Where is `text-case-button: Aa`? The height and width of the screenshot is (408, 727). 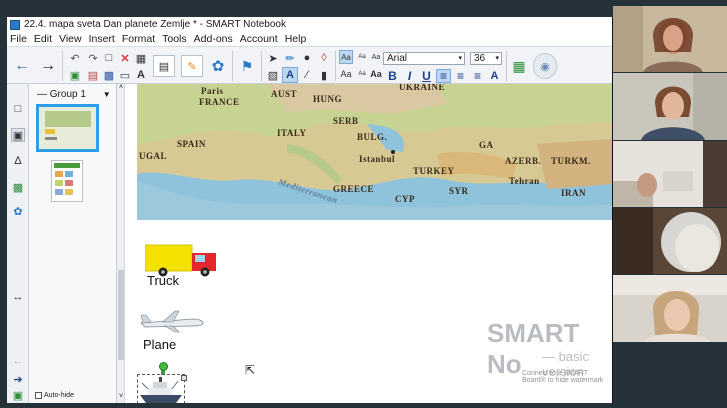 text-case-button: Aa is located at coordinates (346, 74).